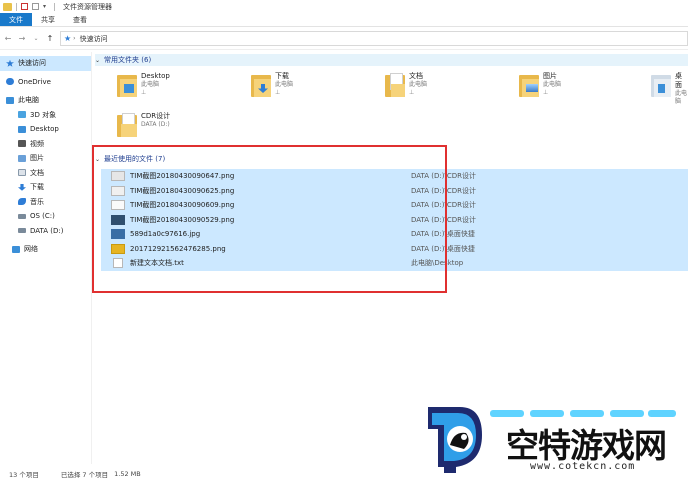 This screenshot has height=481, width=688. What do you see at coordinates (31, 249) in the screenshot?
I see `sidebar-item-label: 网络` at bounding box center [31, 249].